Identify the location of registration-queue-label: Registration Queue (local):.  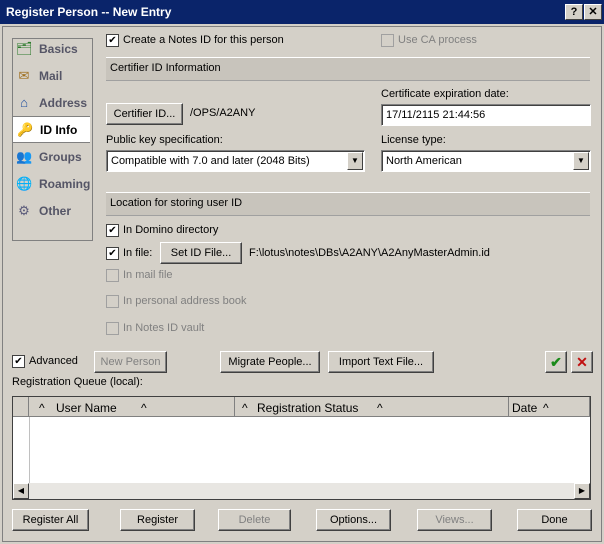
(77, 382).